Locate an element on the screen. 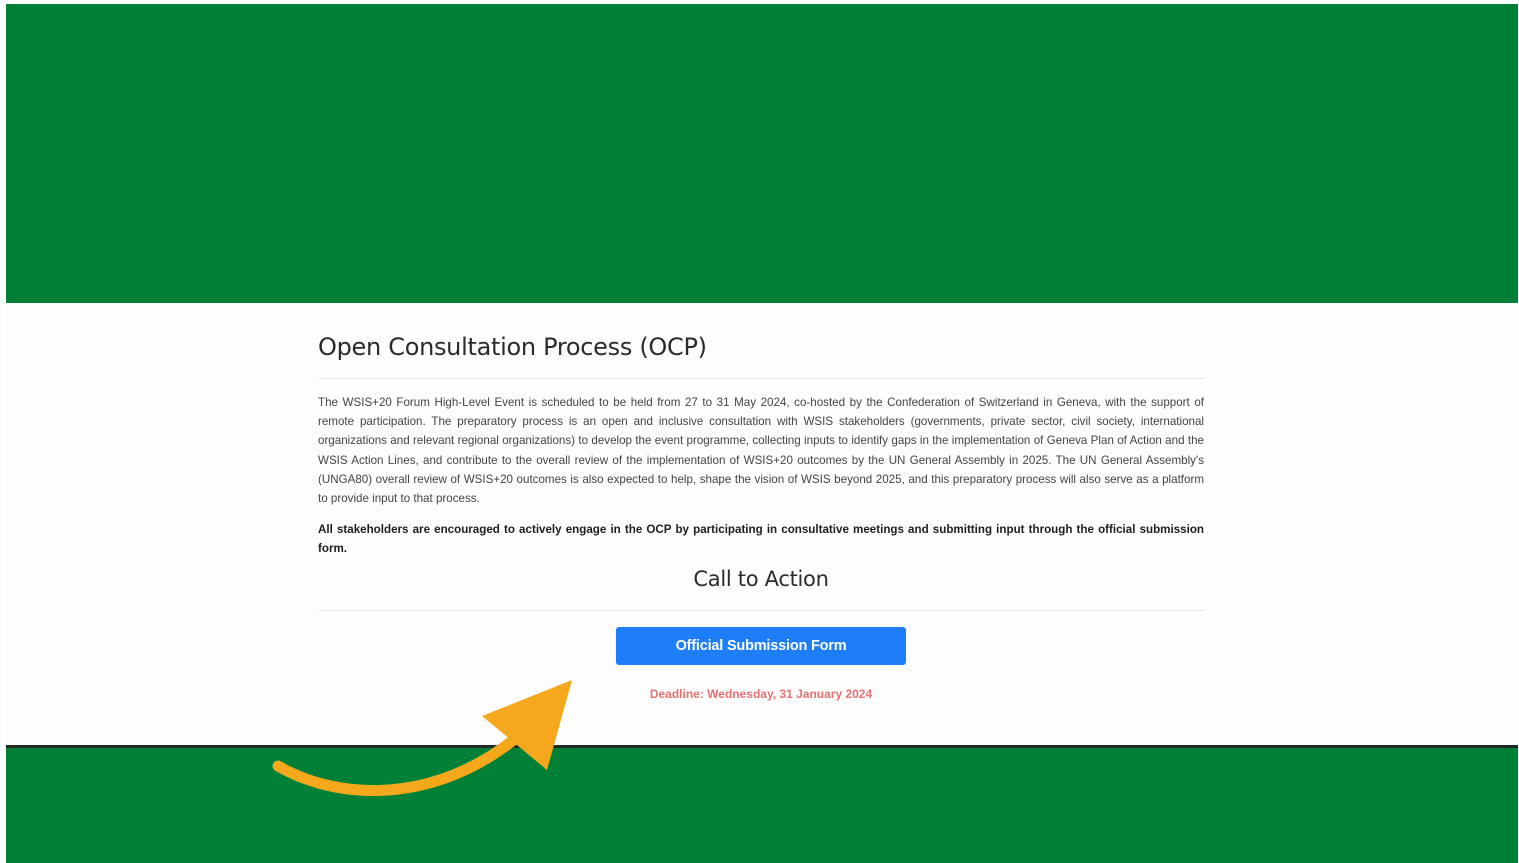 This screenshot has height=863, width=1519. page-title: Open Consultation Process (OCP) is located at coordinates (512, 347).